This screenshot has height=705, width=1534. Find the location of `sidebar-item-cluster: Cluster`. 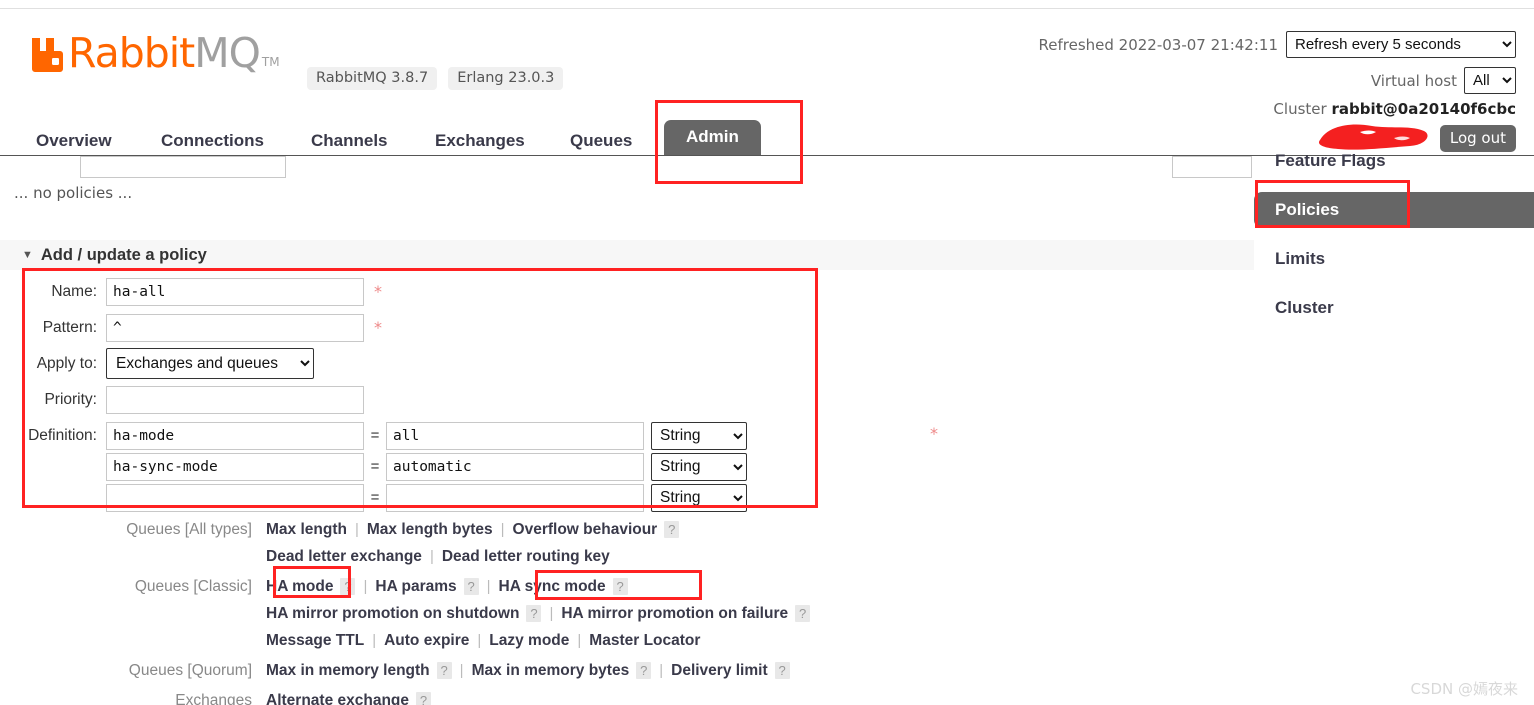

sidebar-item-cluster: Cluster is located at coordinates (1394, 308).